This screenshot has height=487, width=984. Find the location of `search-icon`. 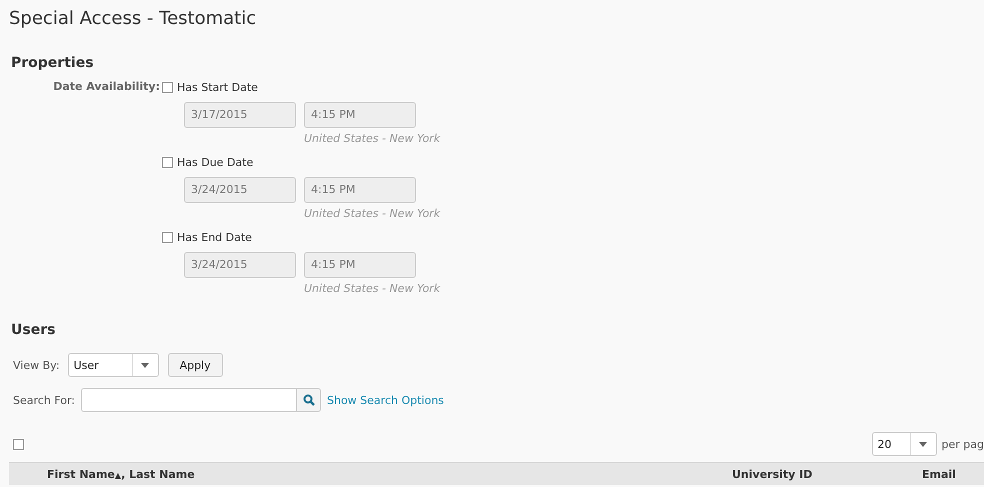

search-icon is located at coordinates (308, 400).